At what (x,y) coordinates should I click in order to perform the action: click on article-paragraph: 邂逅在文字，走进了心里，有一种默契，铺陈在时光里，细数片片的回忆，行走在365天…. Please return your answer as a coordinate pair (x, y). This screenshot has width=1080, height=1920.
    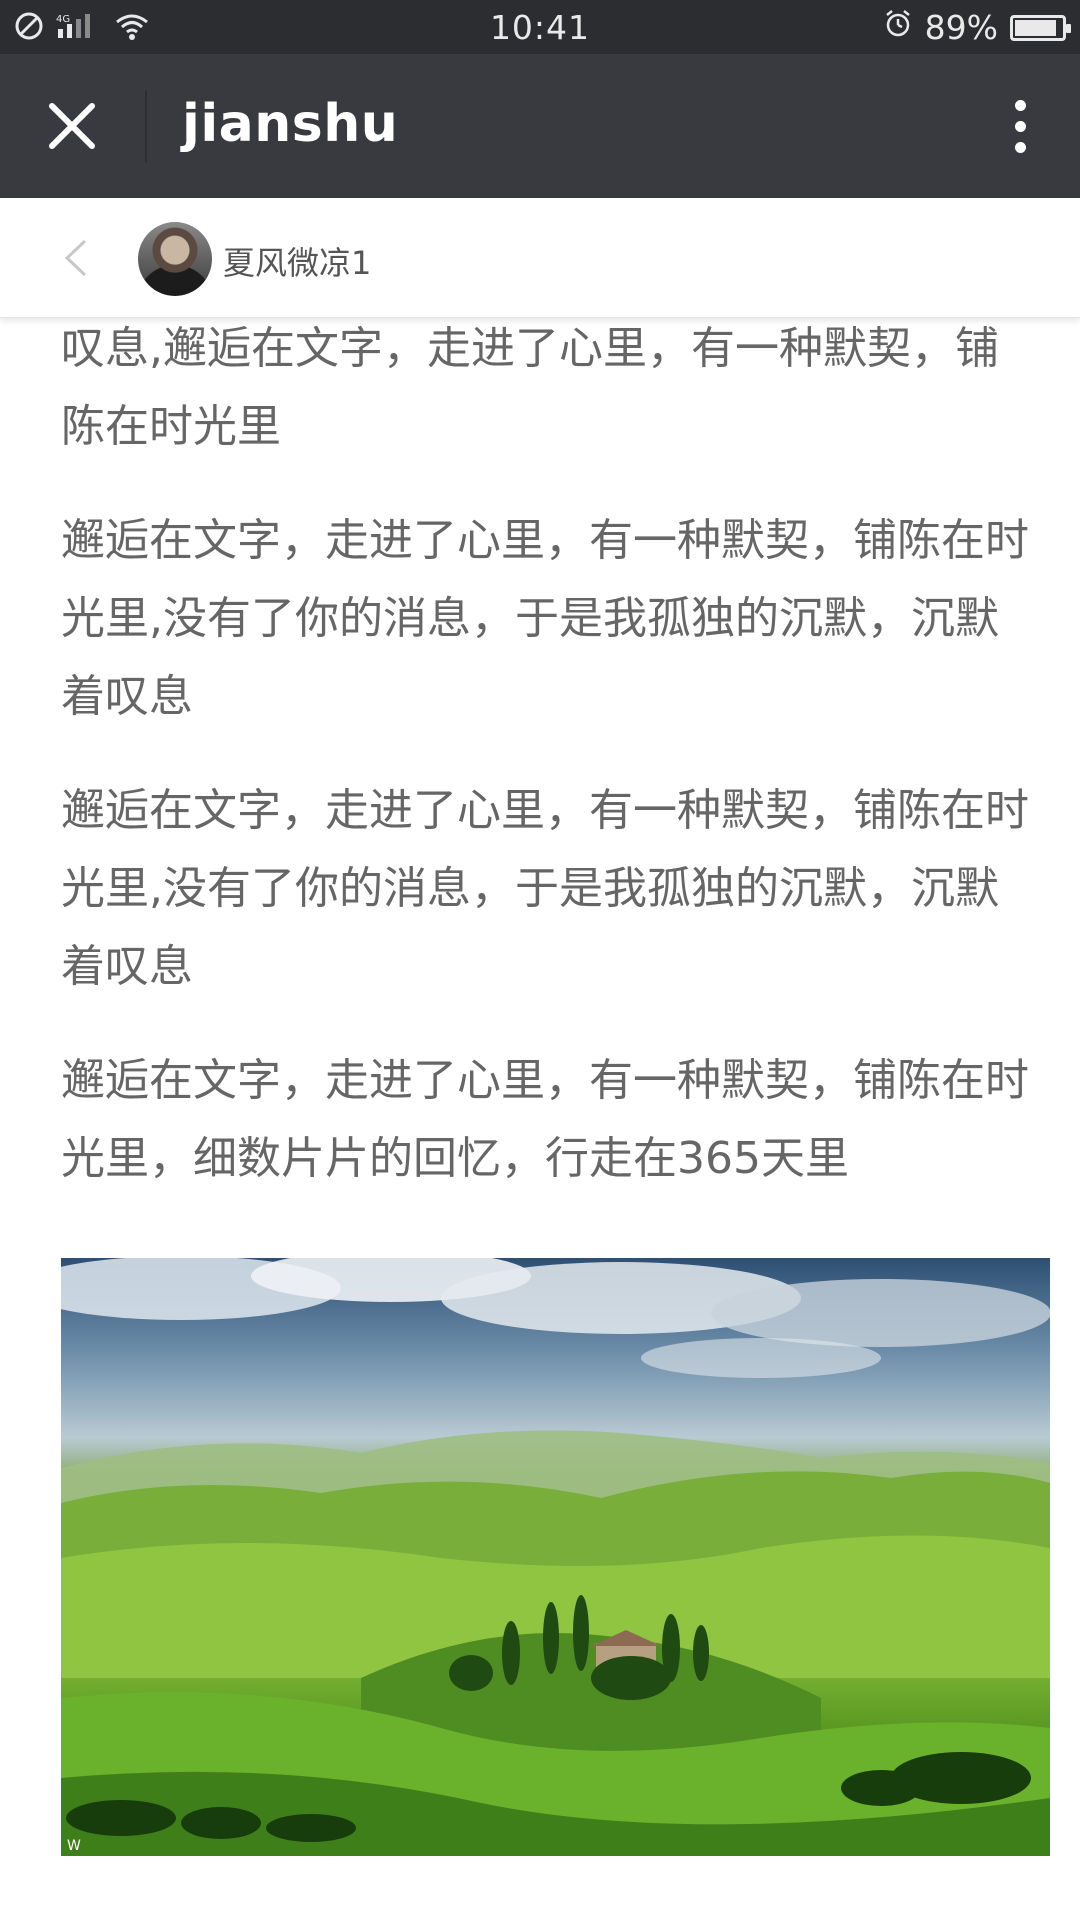
    Looking at the image, I should click on (545, 1119).